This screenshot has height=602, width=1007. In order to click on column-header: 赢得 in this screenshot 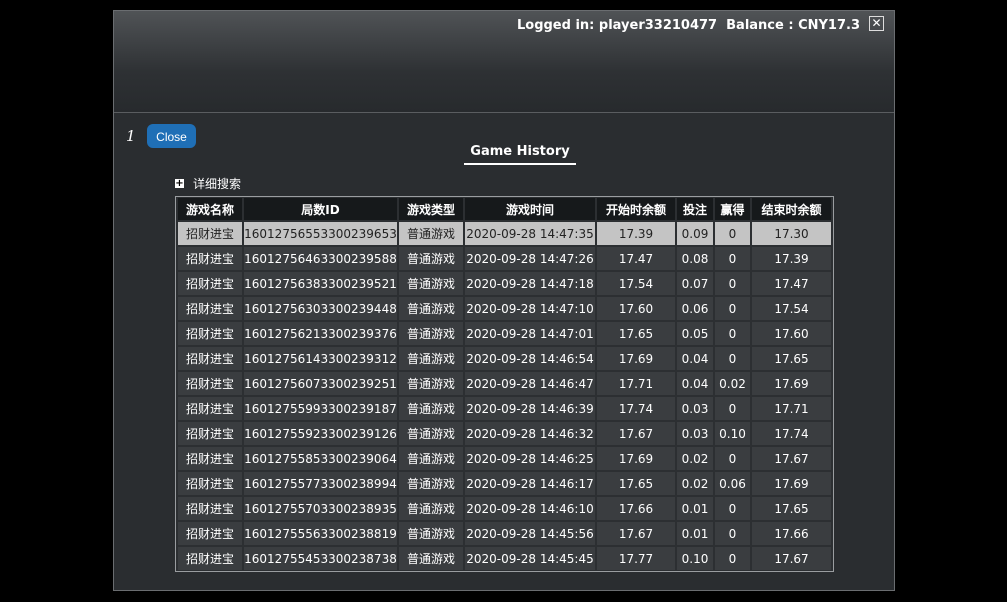, I will do `click(732, 209)`.